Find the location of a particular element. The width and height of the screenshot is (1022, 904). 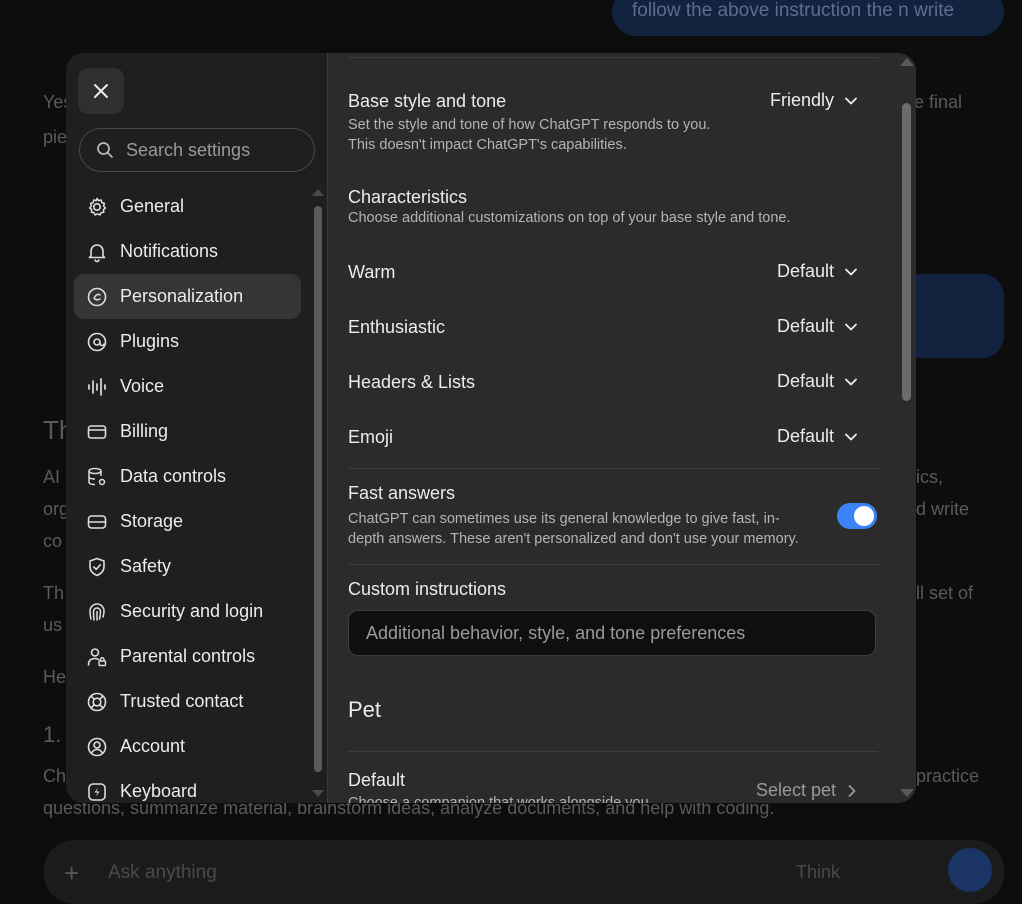

base-style-value: Friendly is located at coordinates (801, 100).